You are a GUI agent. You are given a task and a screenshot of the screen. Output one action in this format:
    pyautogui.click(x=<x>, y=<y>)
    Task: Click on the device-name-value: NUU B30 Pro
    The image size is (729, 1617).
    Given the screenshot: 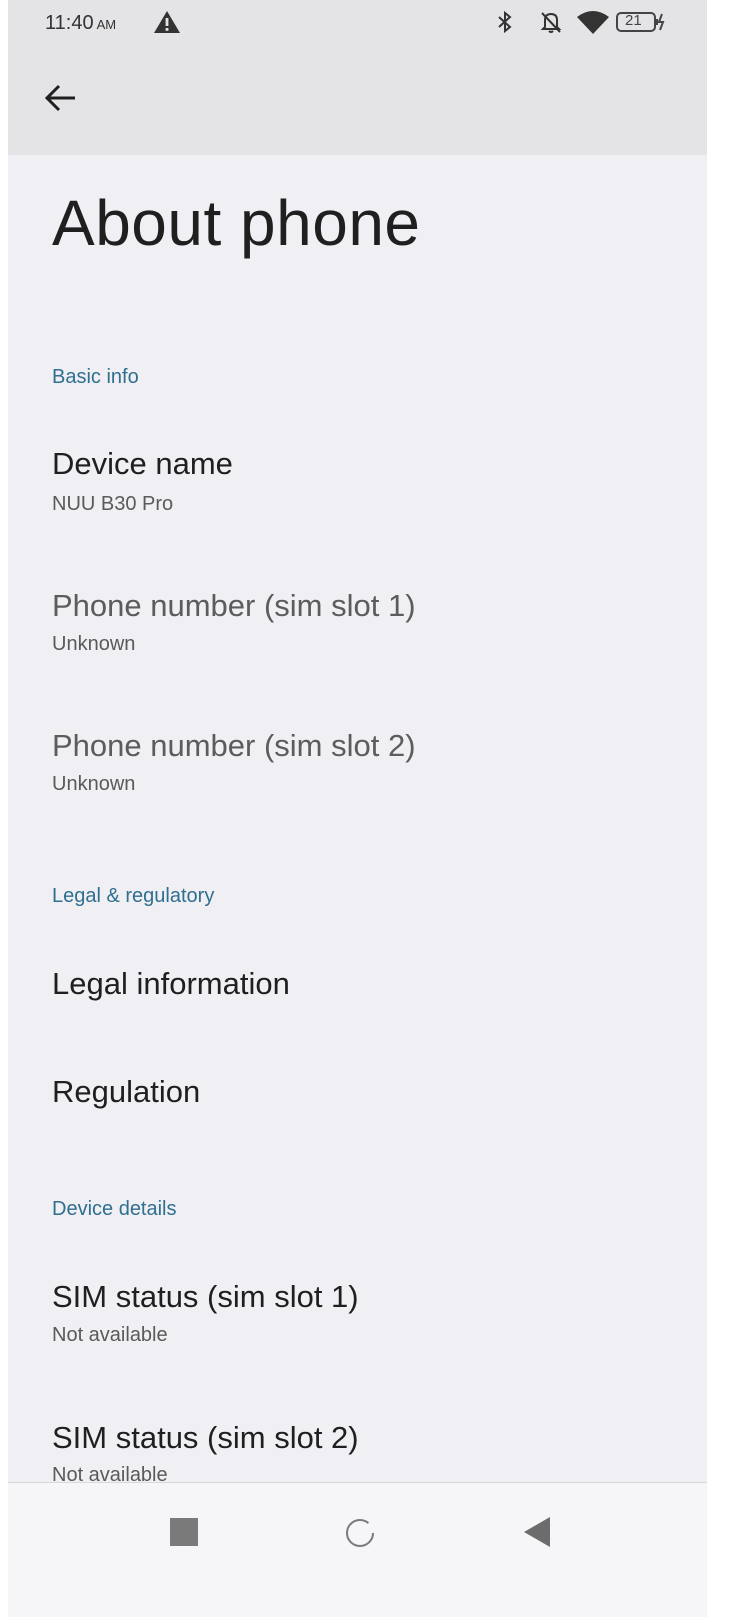 What is the action you would take?
    pyautogui.click(x=113, y=504)
    